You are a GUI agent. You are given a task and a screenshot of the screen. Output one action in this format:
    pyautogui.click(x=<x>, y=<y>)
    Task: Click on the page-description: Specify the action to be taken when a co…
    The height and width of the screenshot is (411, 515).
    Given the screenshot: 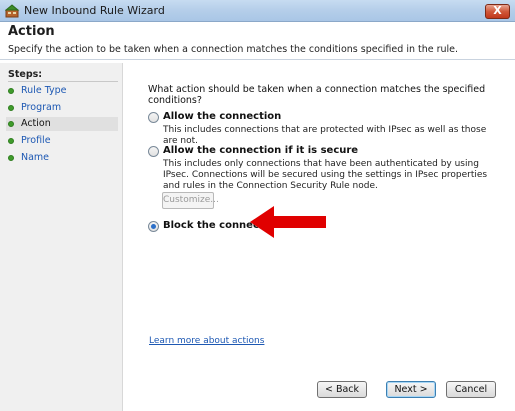 What is the action you would take?
    pyautogui.click(x=233, y=49)
    